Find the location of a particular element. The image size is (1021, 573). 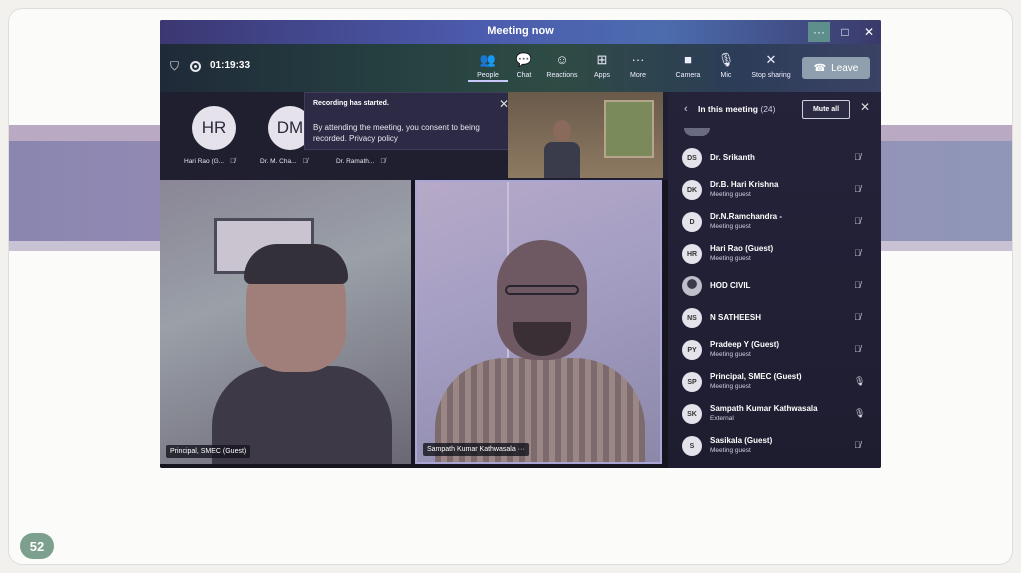

more-options-button: ··· is located at coordinates (819, 32).